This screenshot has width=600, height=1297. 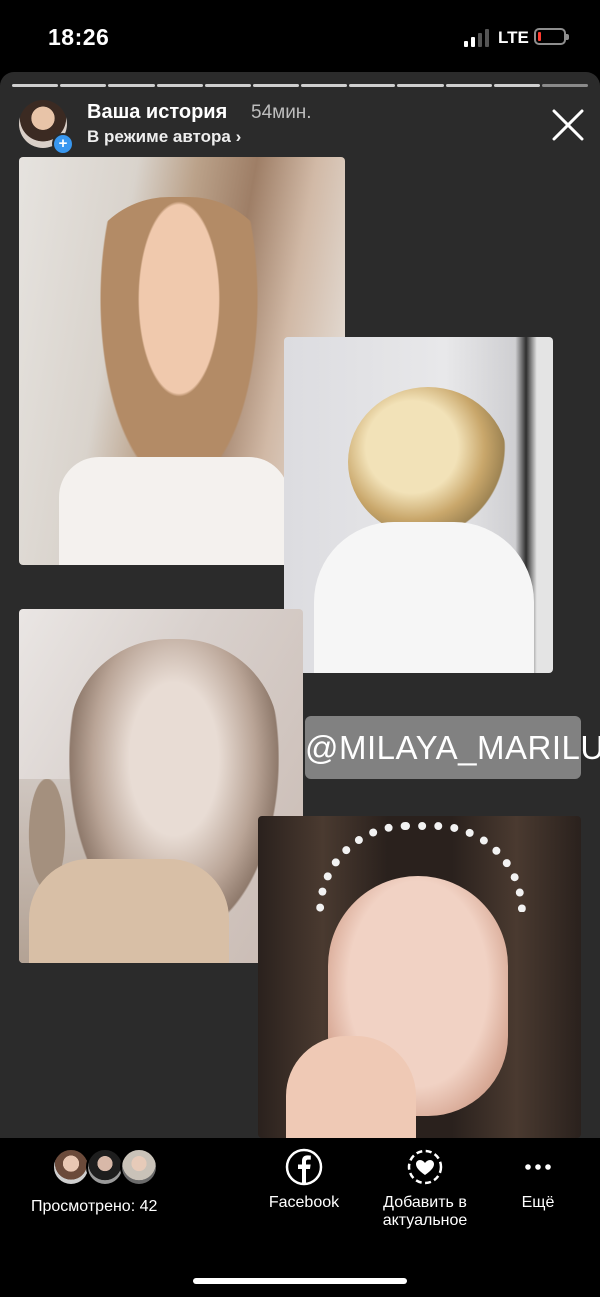 I want to click on viewers-avatars, so click(x=107, y=1168).